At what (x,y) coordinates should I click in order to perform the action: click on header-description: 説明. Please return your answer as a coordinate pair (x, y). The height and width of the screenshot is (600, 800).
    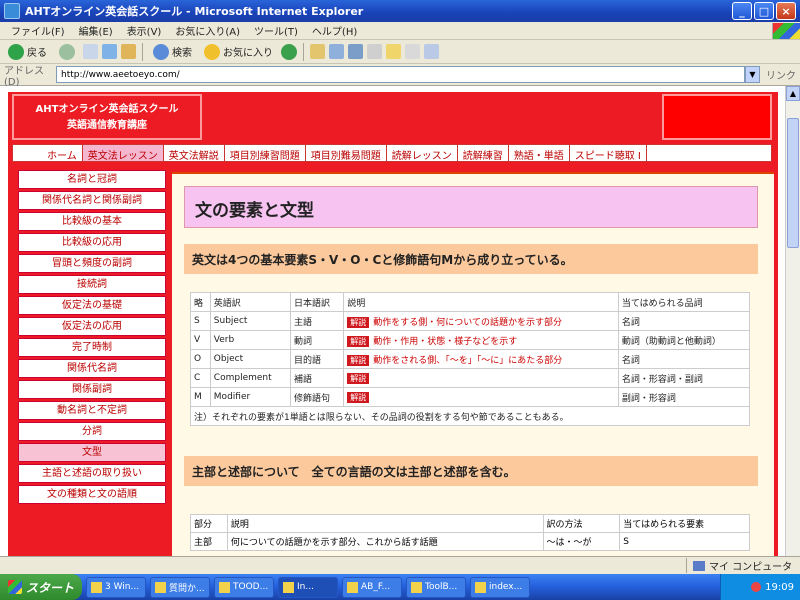
    Looking at the image, I should click on (481, 302).